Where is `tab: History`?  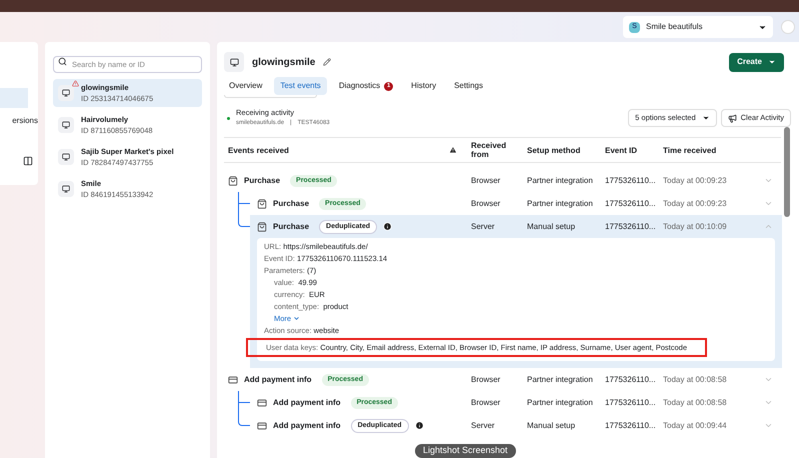
tab: History is located at coordinates (423, 86).